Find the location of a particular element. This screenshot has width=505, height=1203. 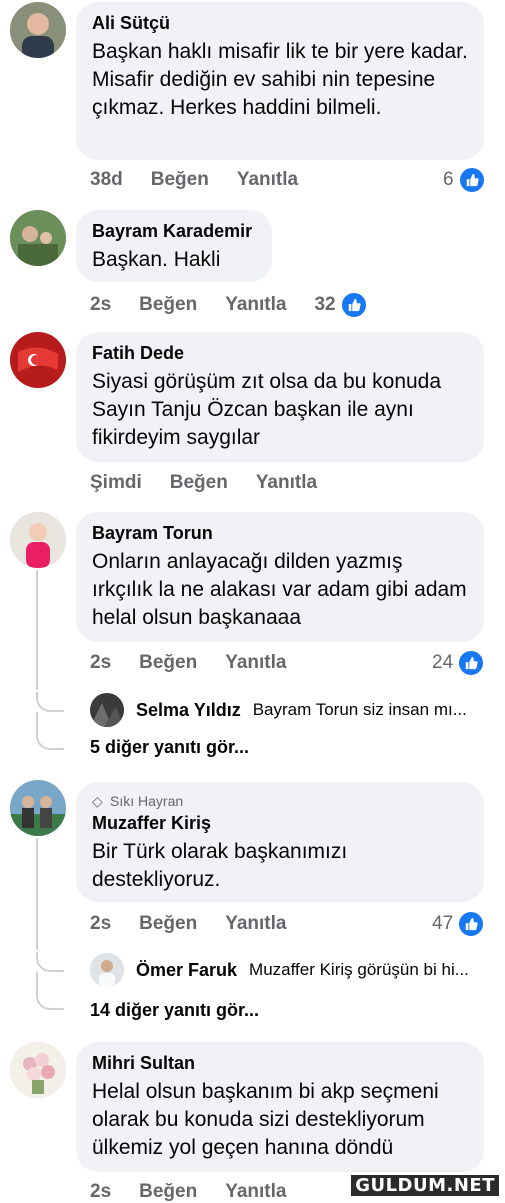

diamond-icon: ◇ is located at coordinates (97, 801).